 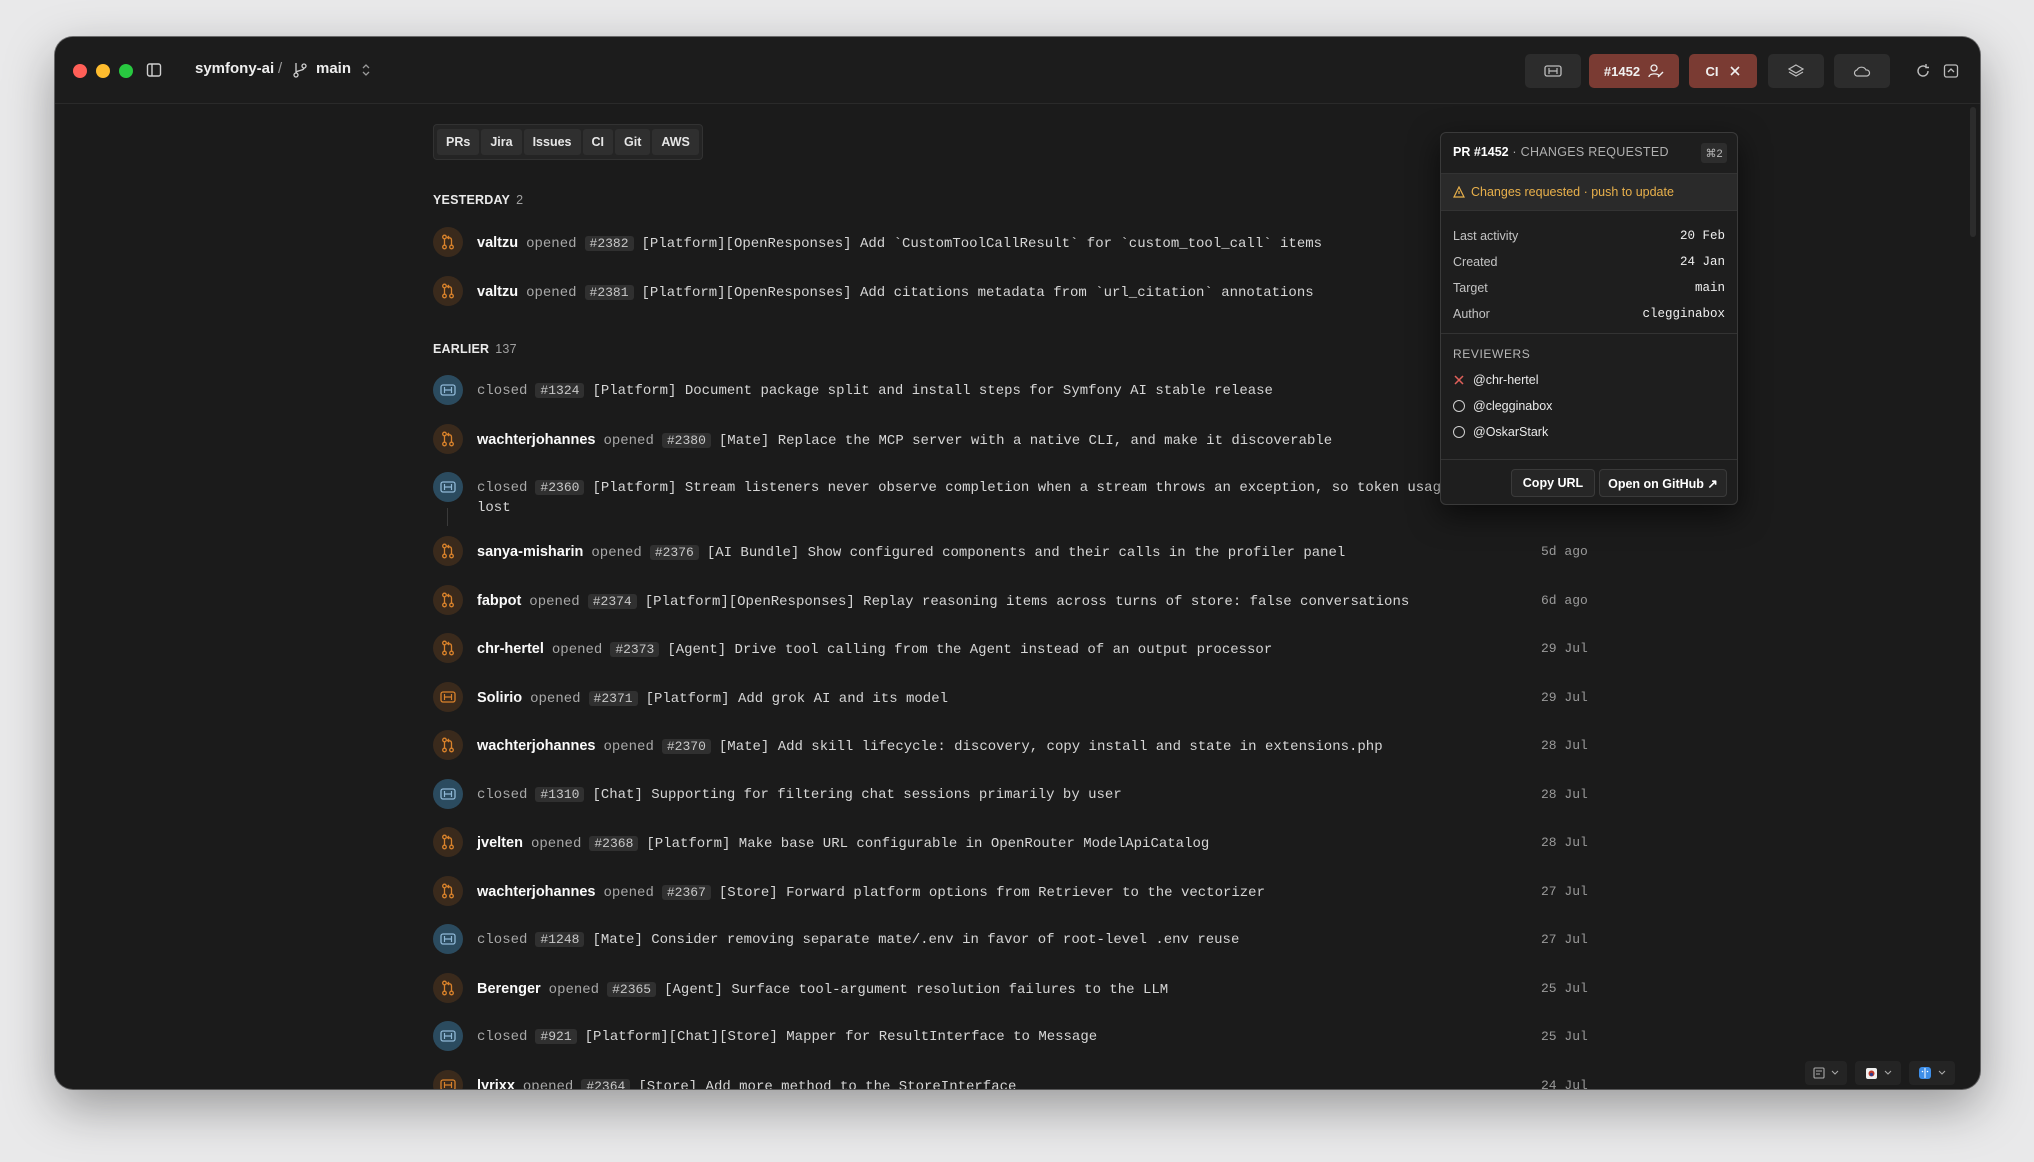 What do you see at coordinates (1683, 314) in the screenshot?
I see `detail-value: clegginabox` at bounding box center [1683, 314].